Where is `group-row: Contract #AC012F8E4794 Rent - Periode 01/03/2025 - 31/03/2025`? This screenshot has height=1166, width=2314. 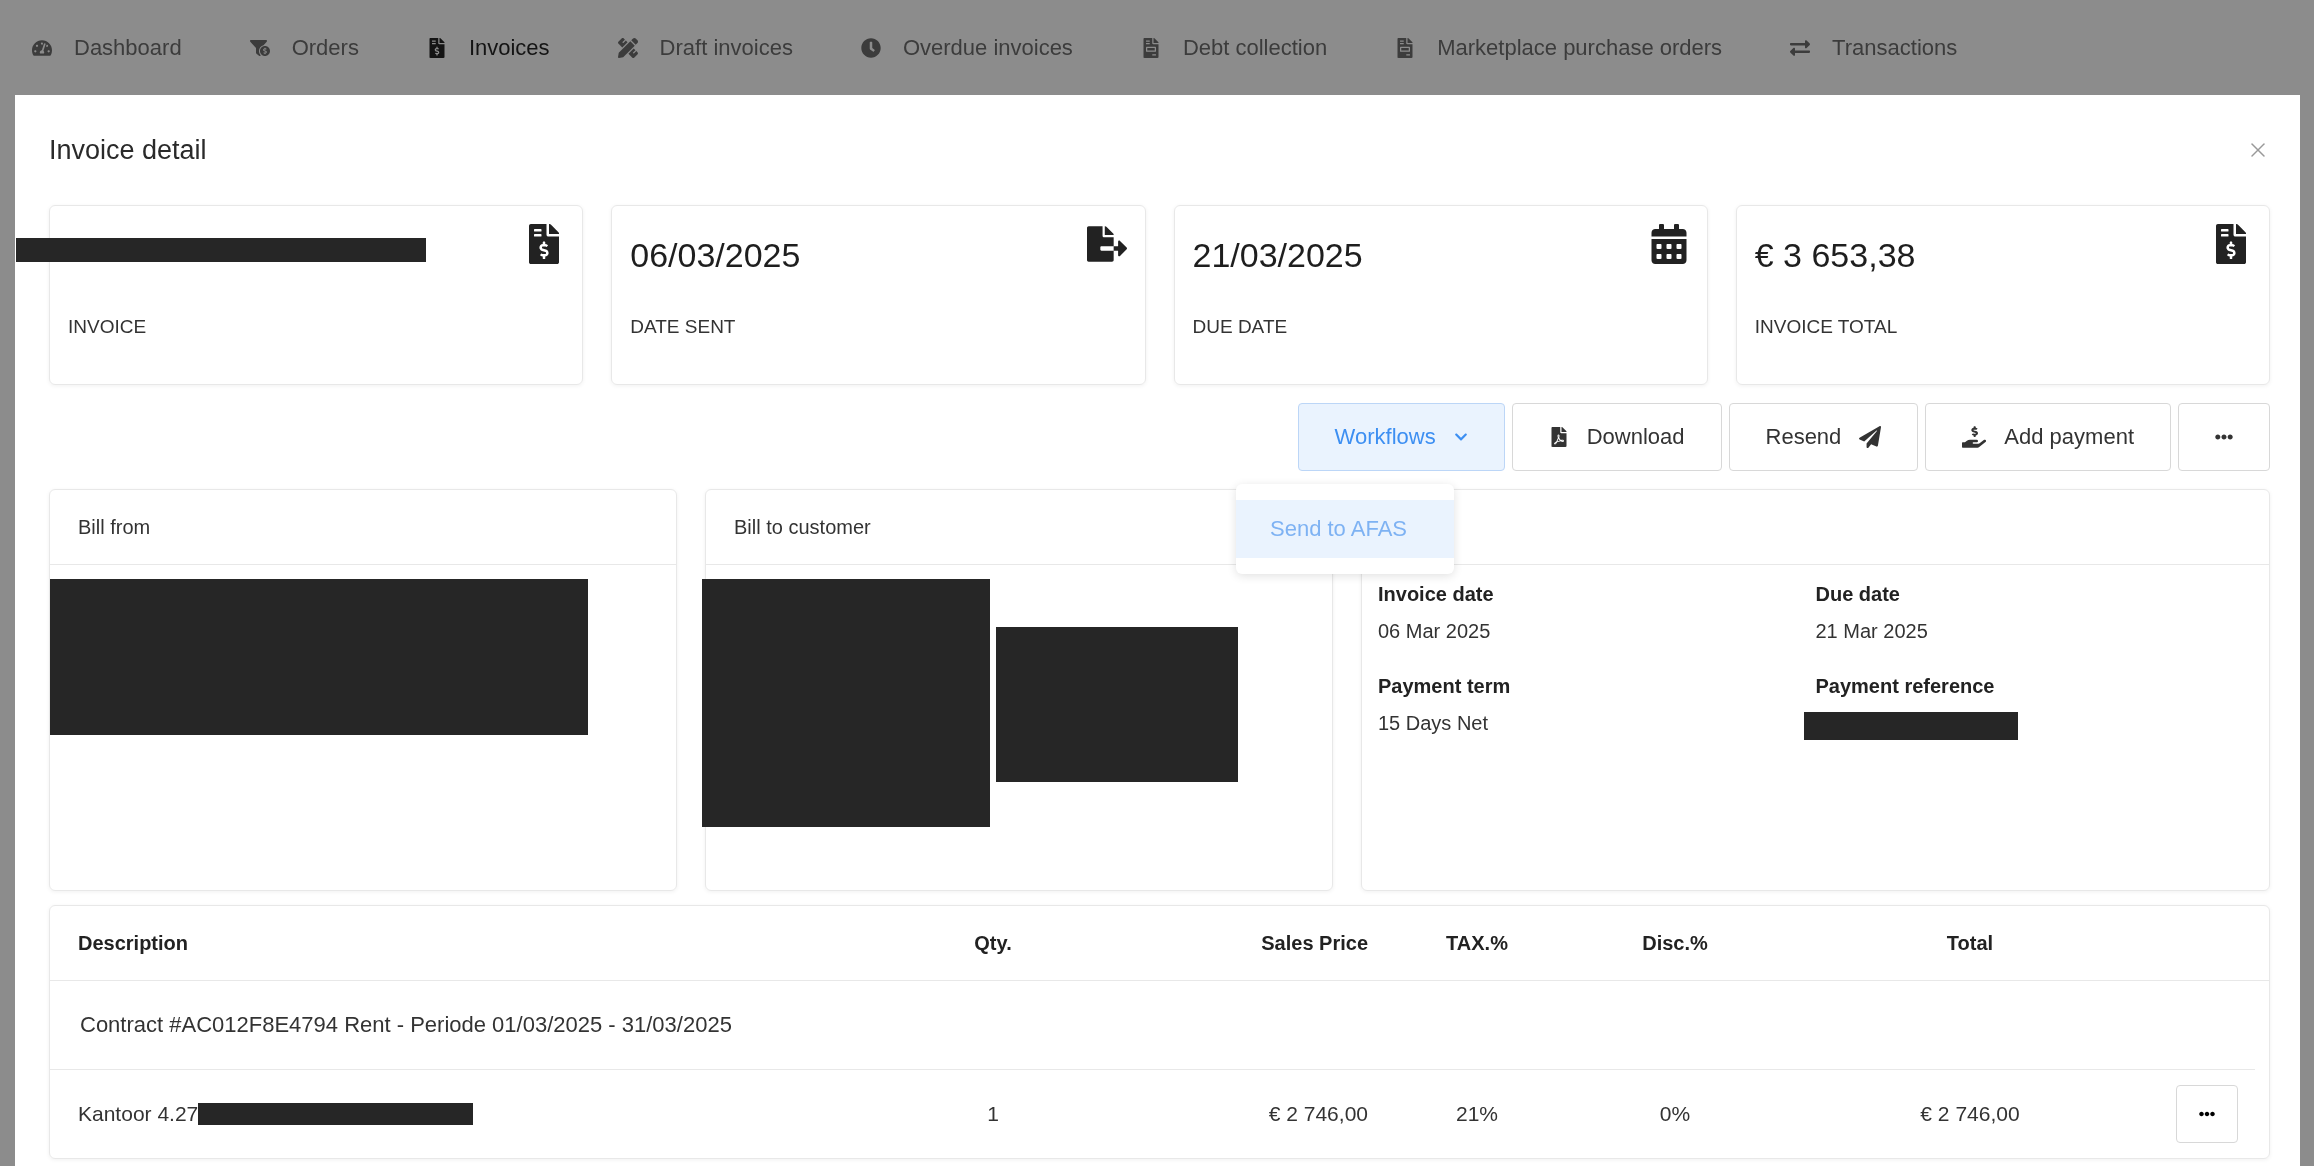 group-row: Contract #AC012F8E4794 Rent - Periode 01/03/2025 - 31/03/2025 is located at coordinates (1152, 1025).